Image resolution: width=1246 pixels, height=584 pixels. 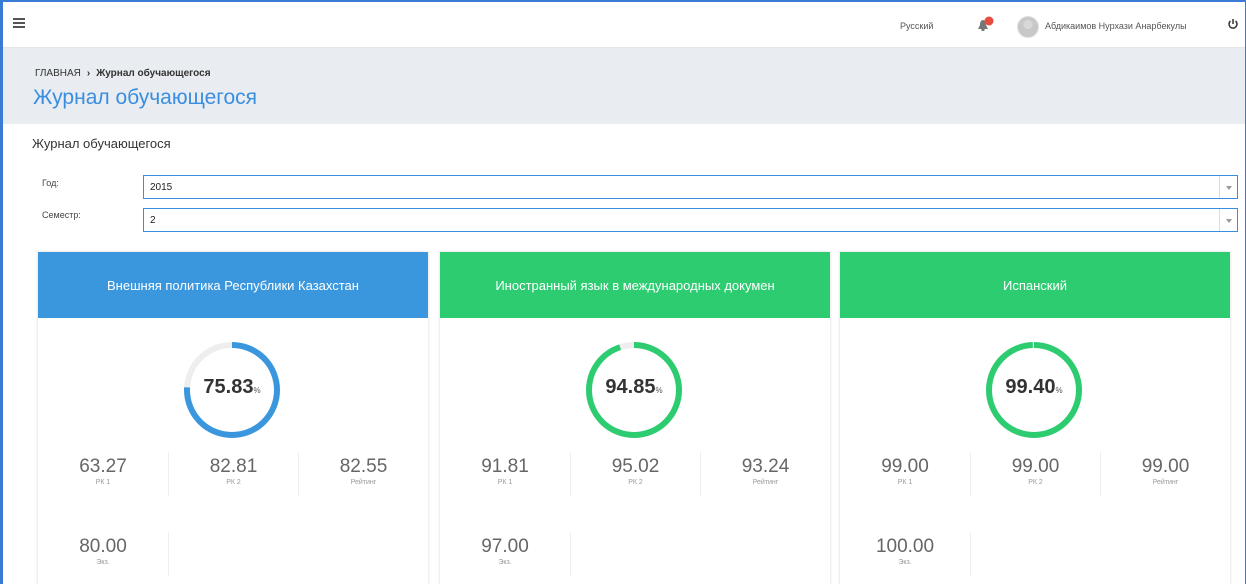 What do you see at coordinates (905, 546) in the screenshot?
I see `stat-value: 100.00` at bounding box center [905, 546].